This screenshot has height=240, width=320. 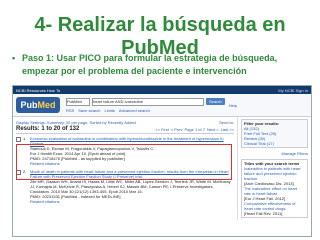 I want to click on related-citations-link: Related citations, so click(x=132, y=201).